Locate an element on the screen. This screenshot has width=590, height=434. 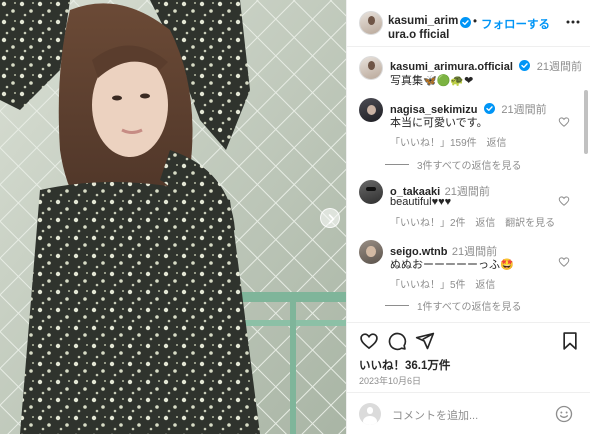
post-date: 2023年10月6日 is located at coordinates (390, 380).